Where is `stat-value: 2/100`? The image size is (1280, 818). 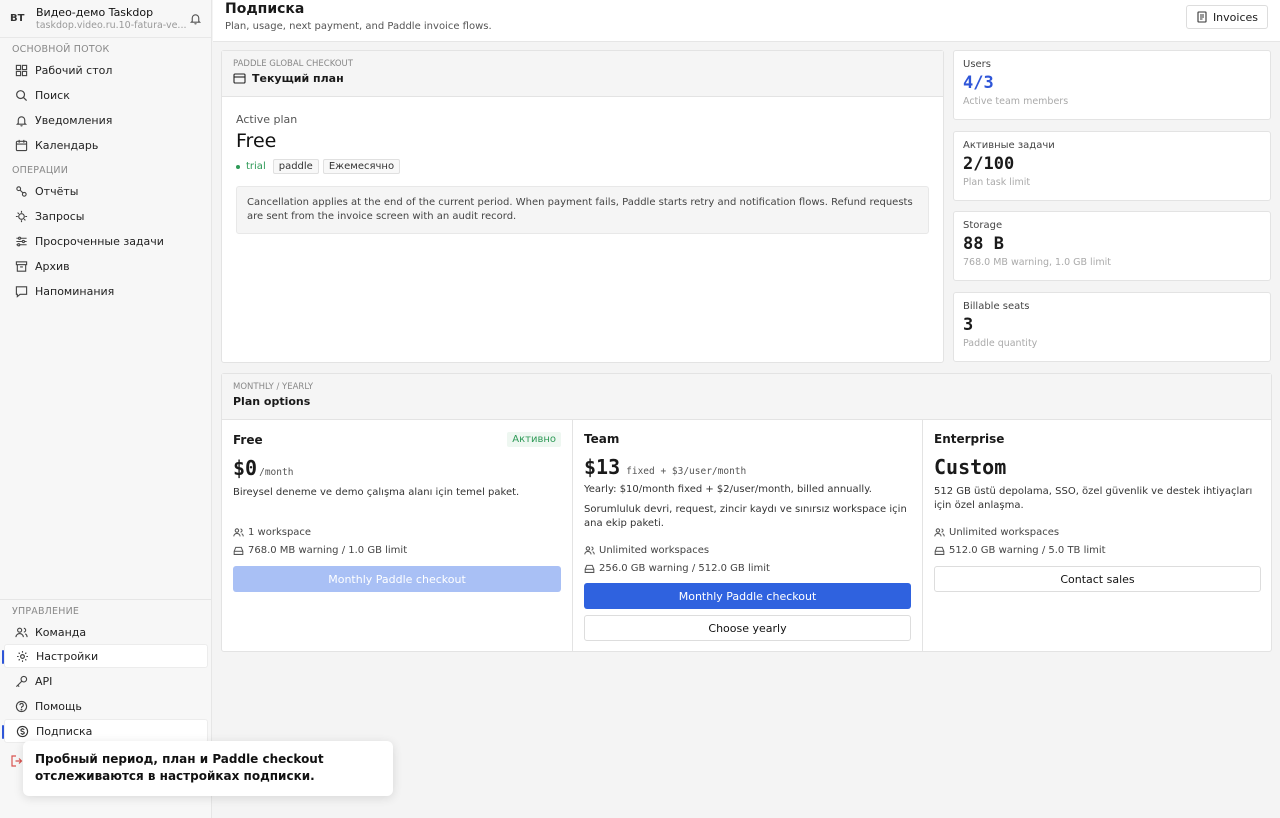 stat-value: 2/100 is located at coordinates (989, 164).